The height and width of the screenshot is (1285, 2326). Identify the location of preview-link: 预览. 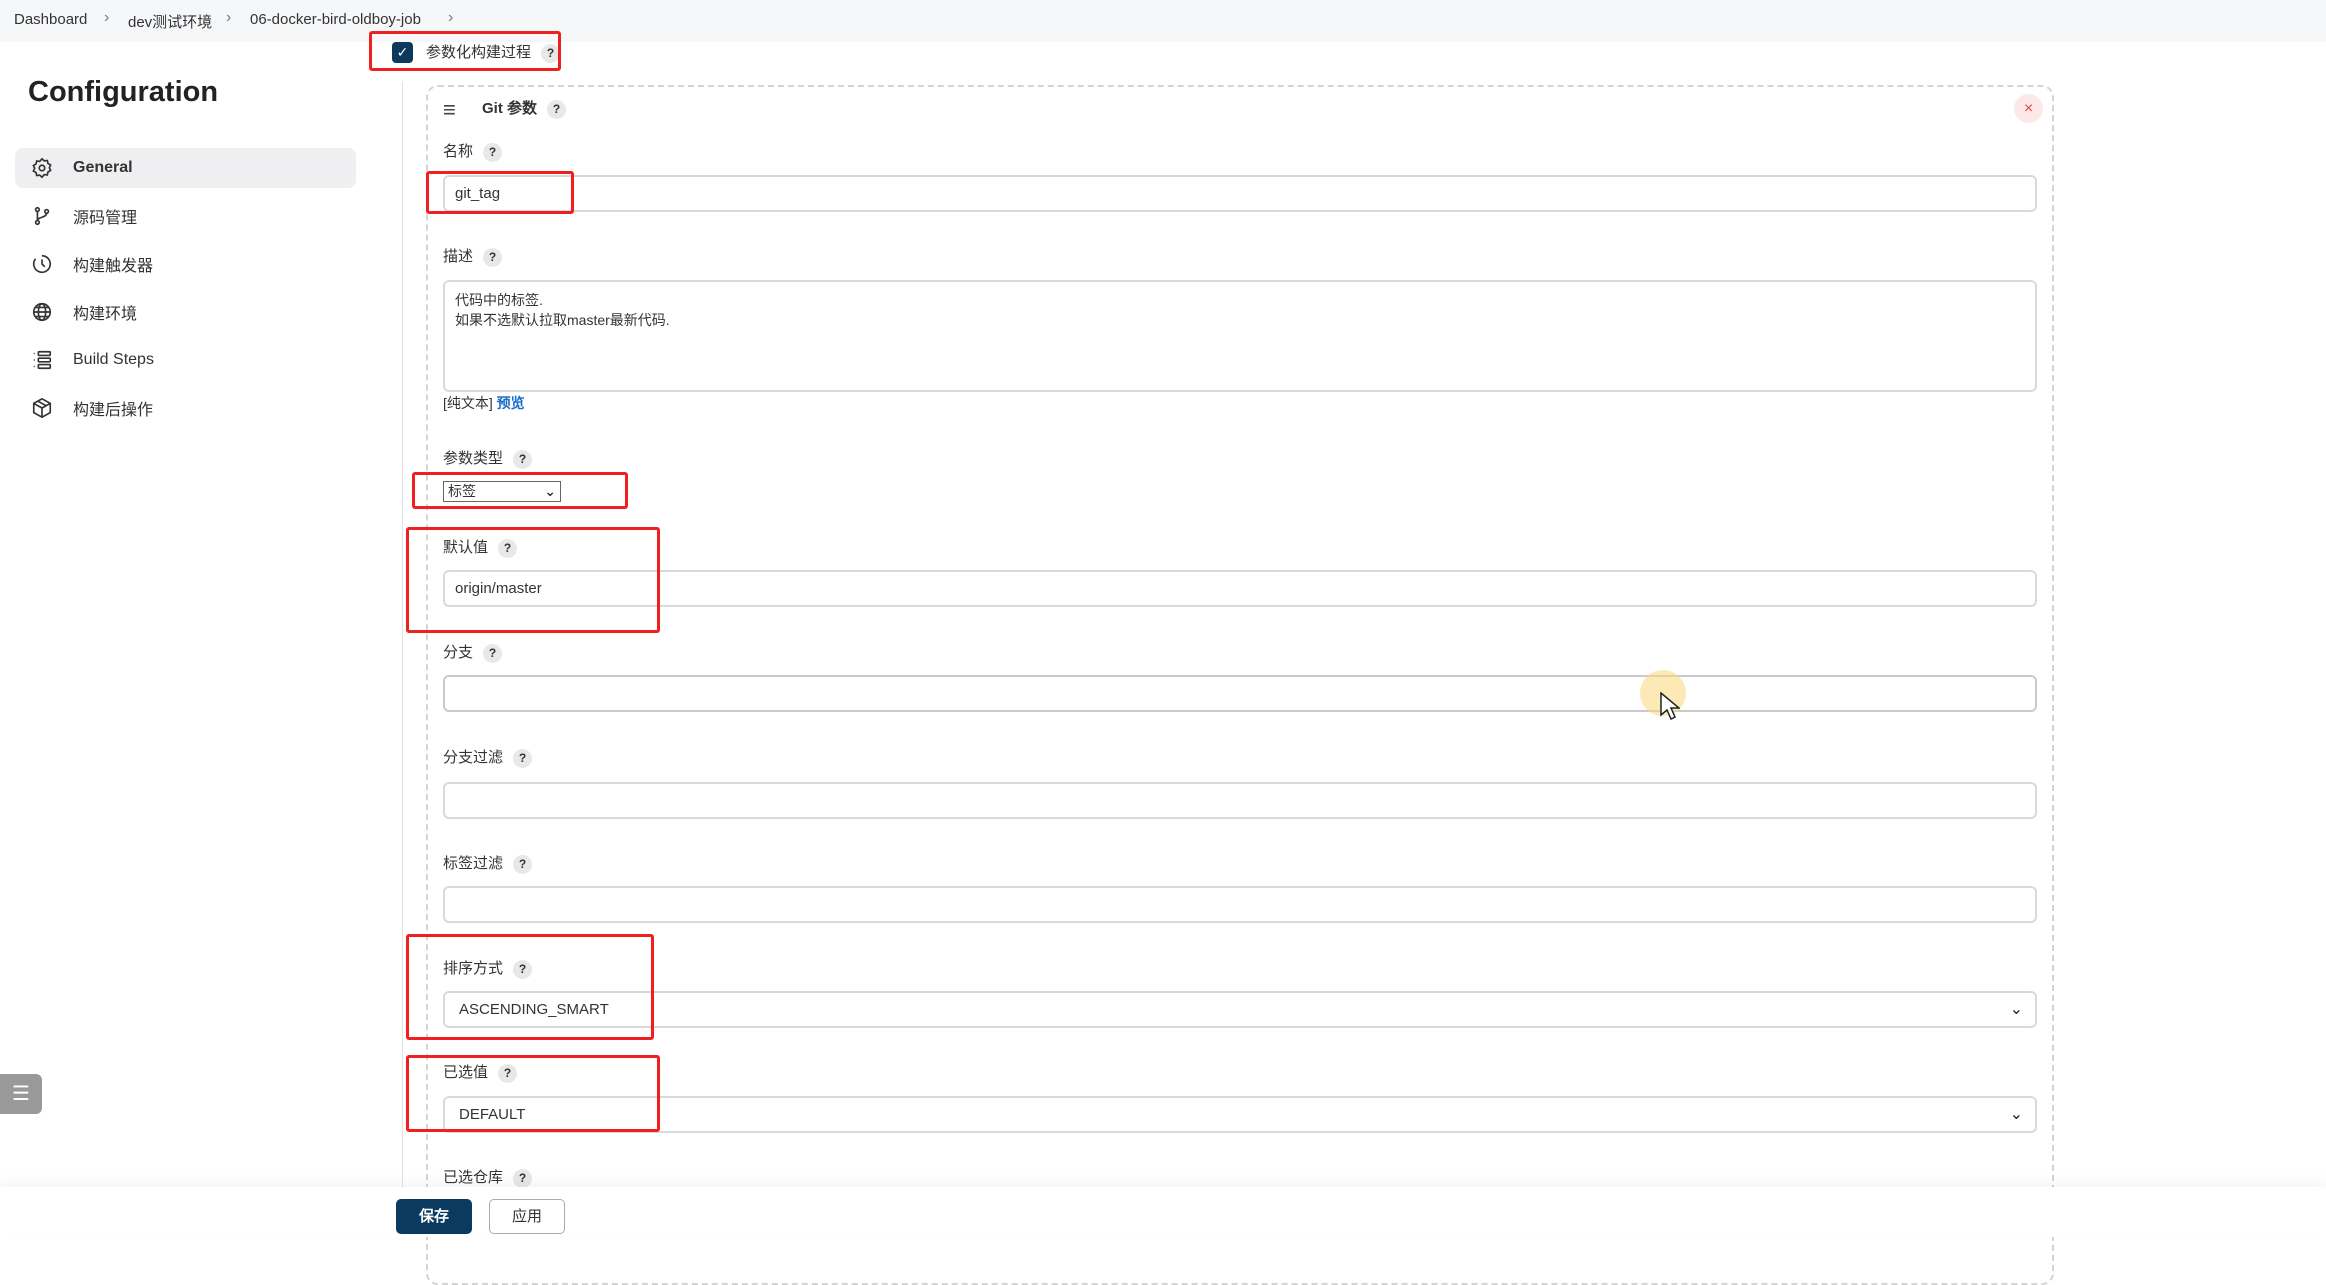
(511, 403).